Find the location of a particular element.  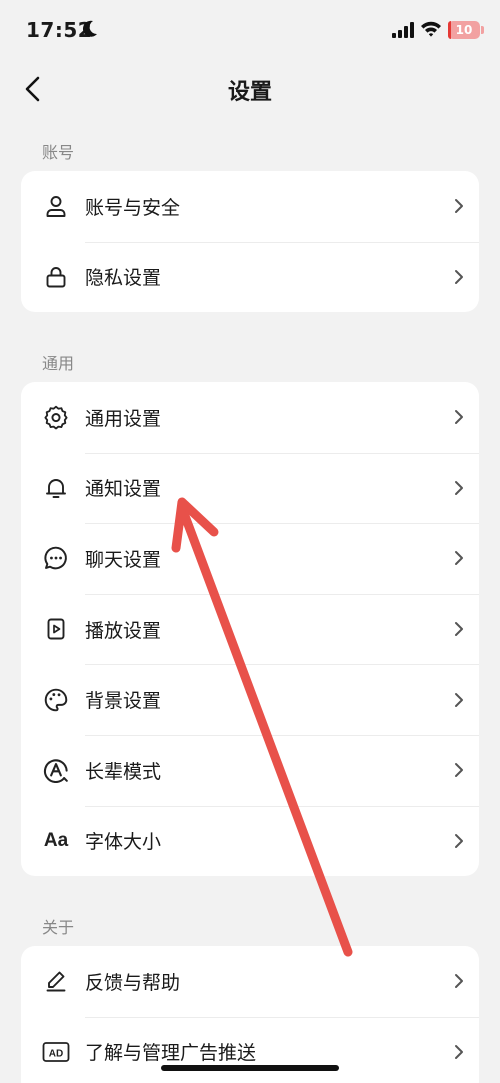

bell-icon is located at coordinates (56, 488).